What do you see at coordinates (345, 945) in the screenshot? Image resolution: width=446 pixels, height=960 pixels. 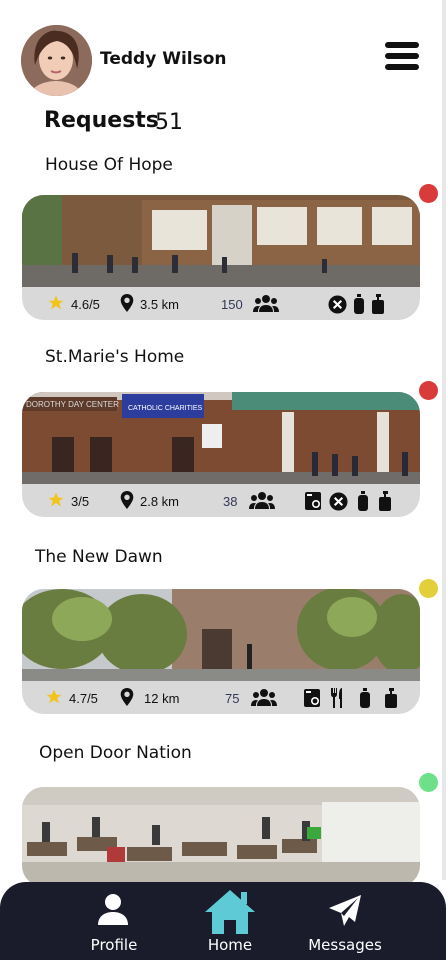 I see `nav-messages-label: Messages` at bounding box center [345, 945].